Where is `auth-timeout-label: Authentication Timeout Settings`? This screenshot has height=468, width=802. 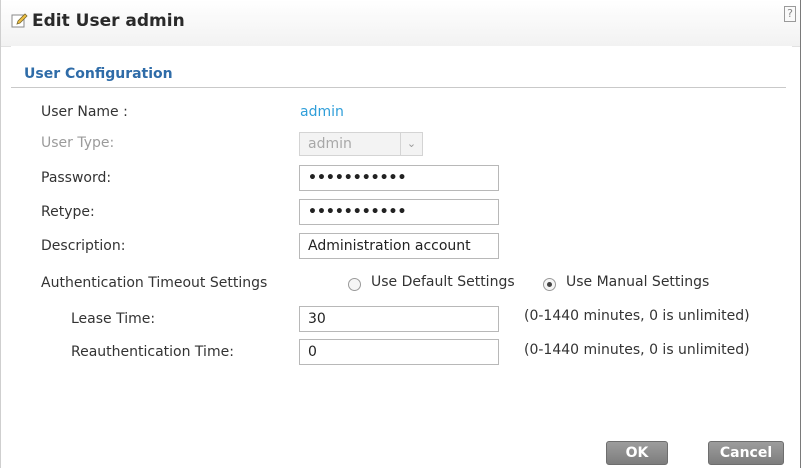 auth-timeout-label: Authentication Timeout Settings is located at coordinates (154, 283).